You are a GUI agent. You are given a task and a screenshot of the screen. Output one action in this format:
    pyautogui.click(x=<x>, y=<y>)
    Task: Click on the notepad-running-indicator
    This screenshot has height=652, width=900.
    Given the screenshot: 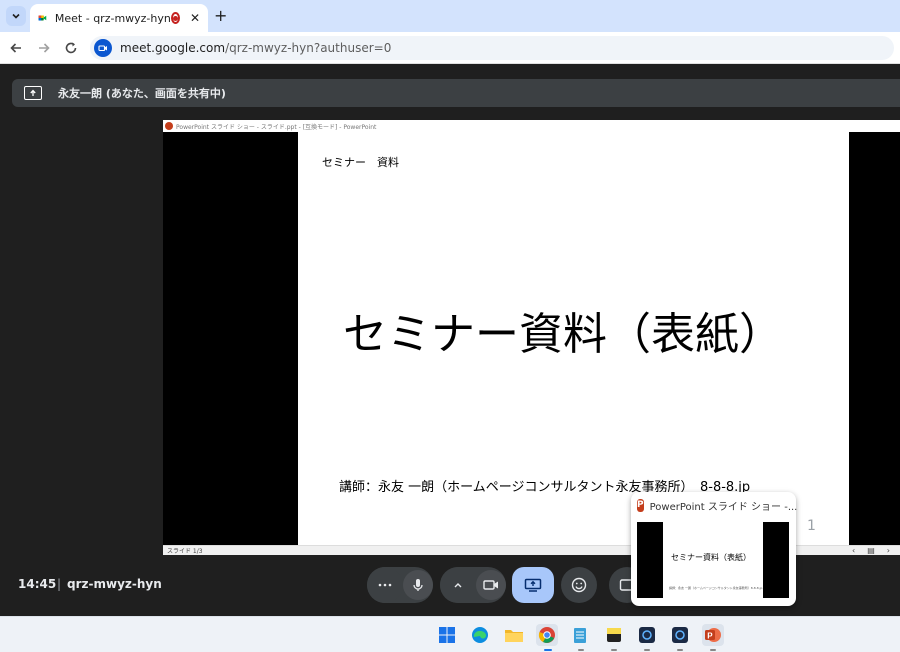 What is the action you would take?
    pyautogui.click(x=581, y=650)
    